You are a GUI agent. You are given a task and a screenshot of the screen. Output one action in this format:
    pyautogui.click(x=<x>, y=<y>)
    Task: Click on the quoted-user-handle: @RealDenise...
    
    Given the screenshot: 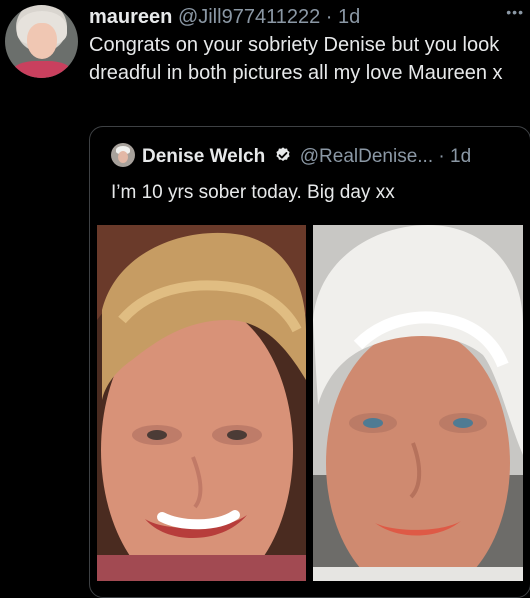 What is the action you would take?
    pyautogui.click(x=366, y=156)
    